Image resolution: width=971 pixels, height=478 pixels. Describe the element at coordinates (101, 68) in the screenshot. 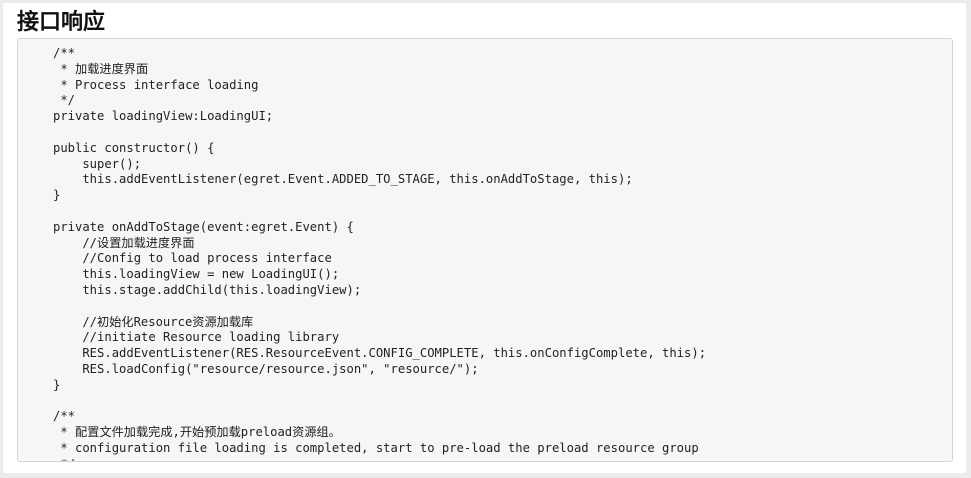

I see `code-line: * 加载进度界面` at that location.